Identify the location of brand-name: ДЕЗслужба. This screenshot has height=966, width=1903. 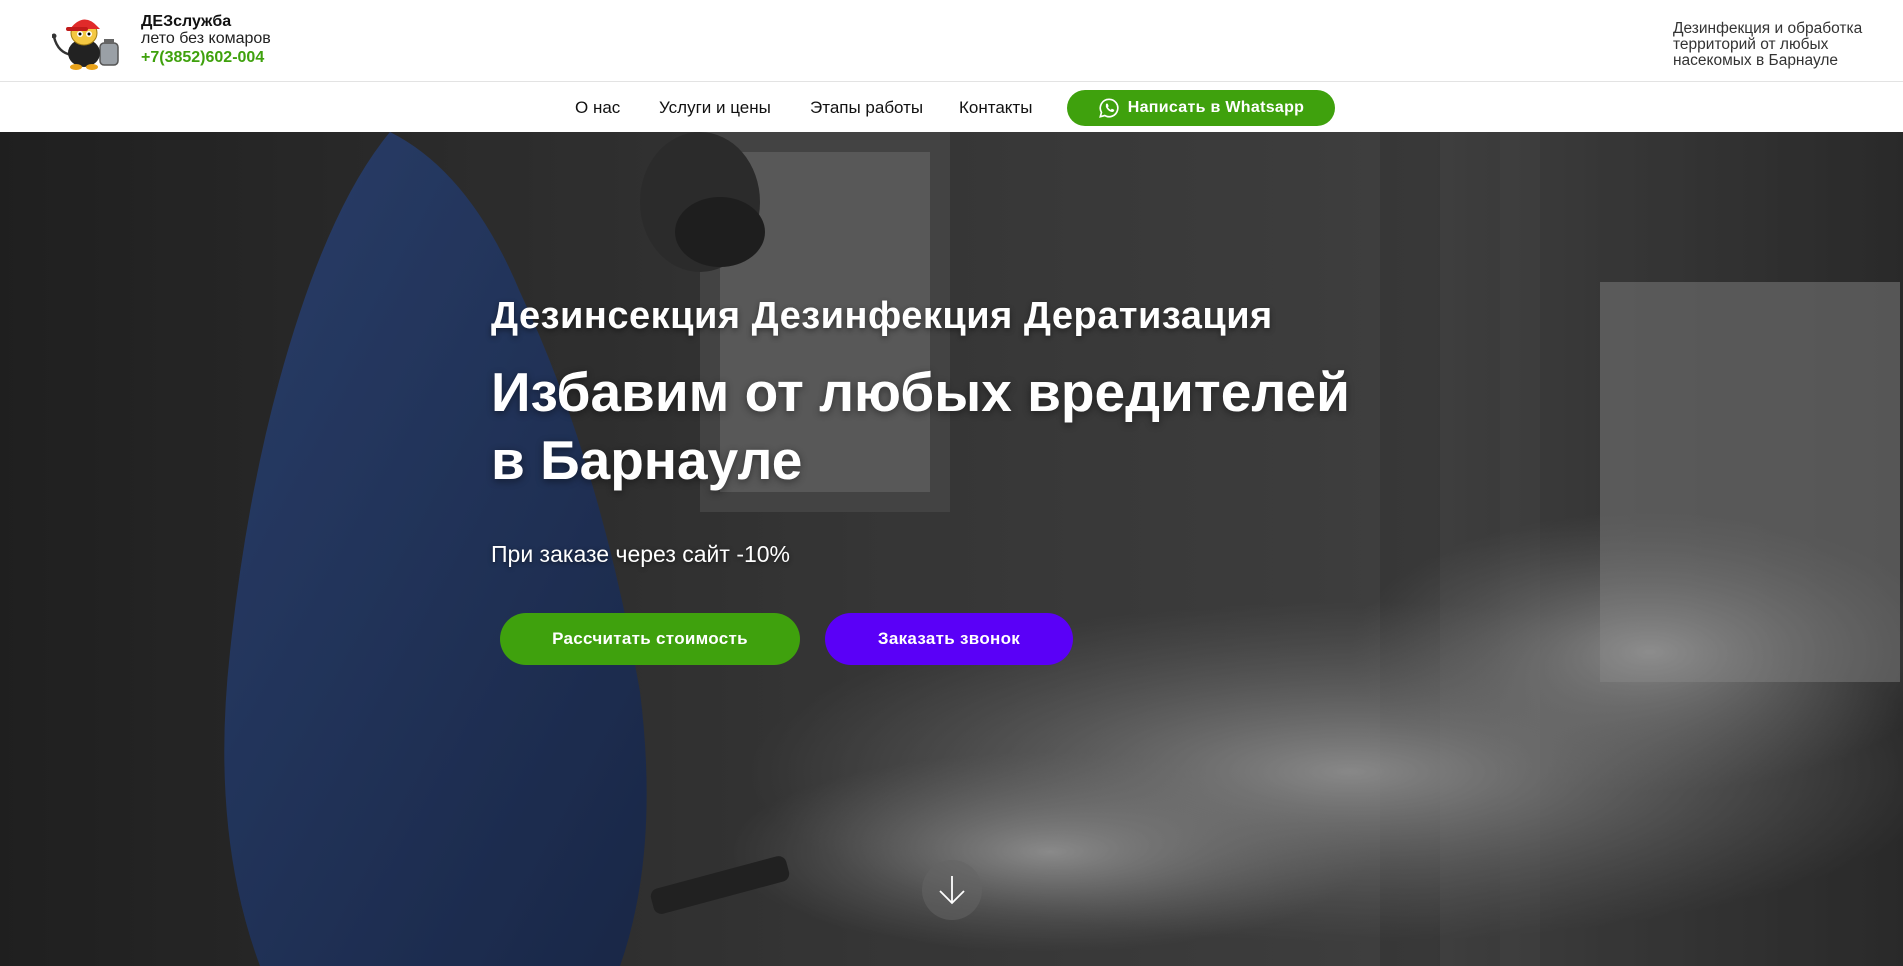
(206, 22).